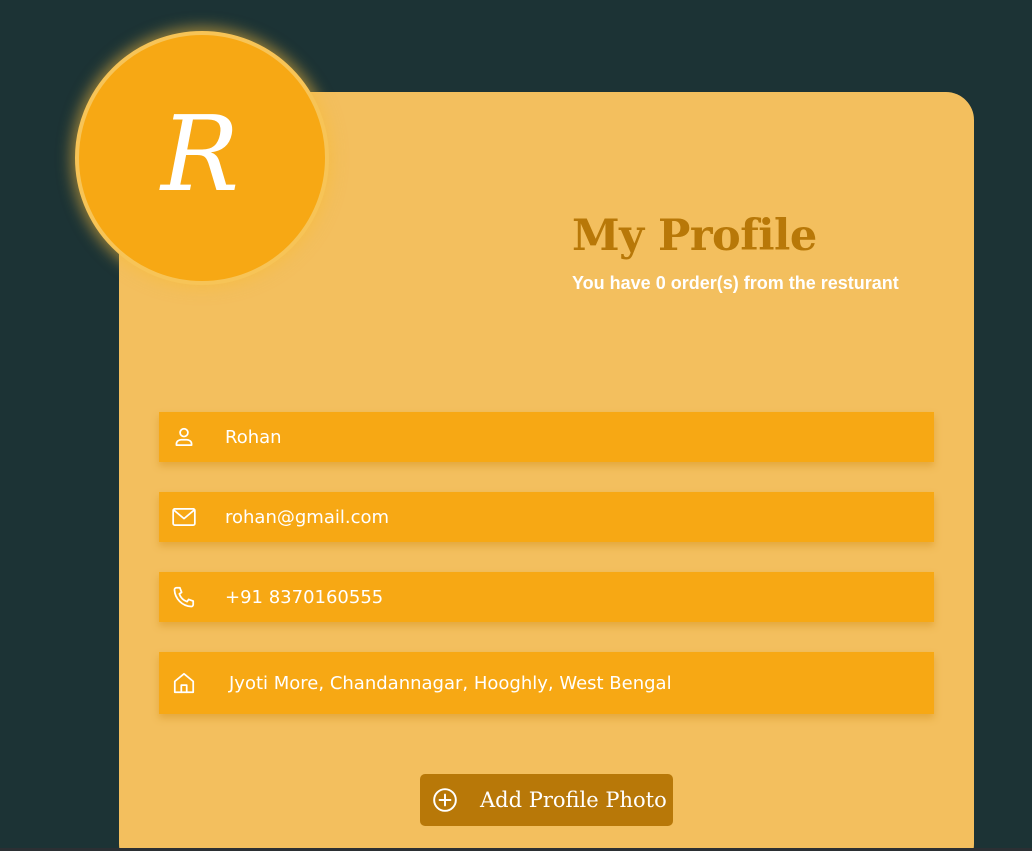 The width and height of the screenshot is (1032, 851). I want to click on avatar-initial: R, so click(200, 154).